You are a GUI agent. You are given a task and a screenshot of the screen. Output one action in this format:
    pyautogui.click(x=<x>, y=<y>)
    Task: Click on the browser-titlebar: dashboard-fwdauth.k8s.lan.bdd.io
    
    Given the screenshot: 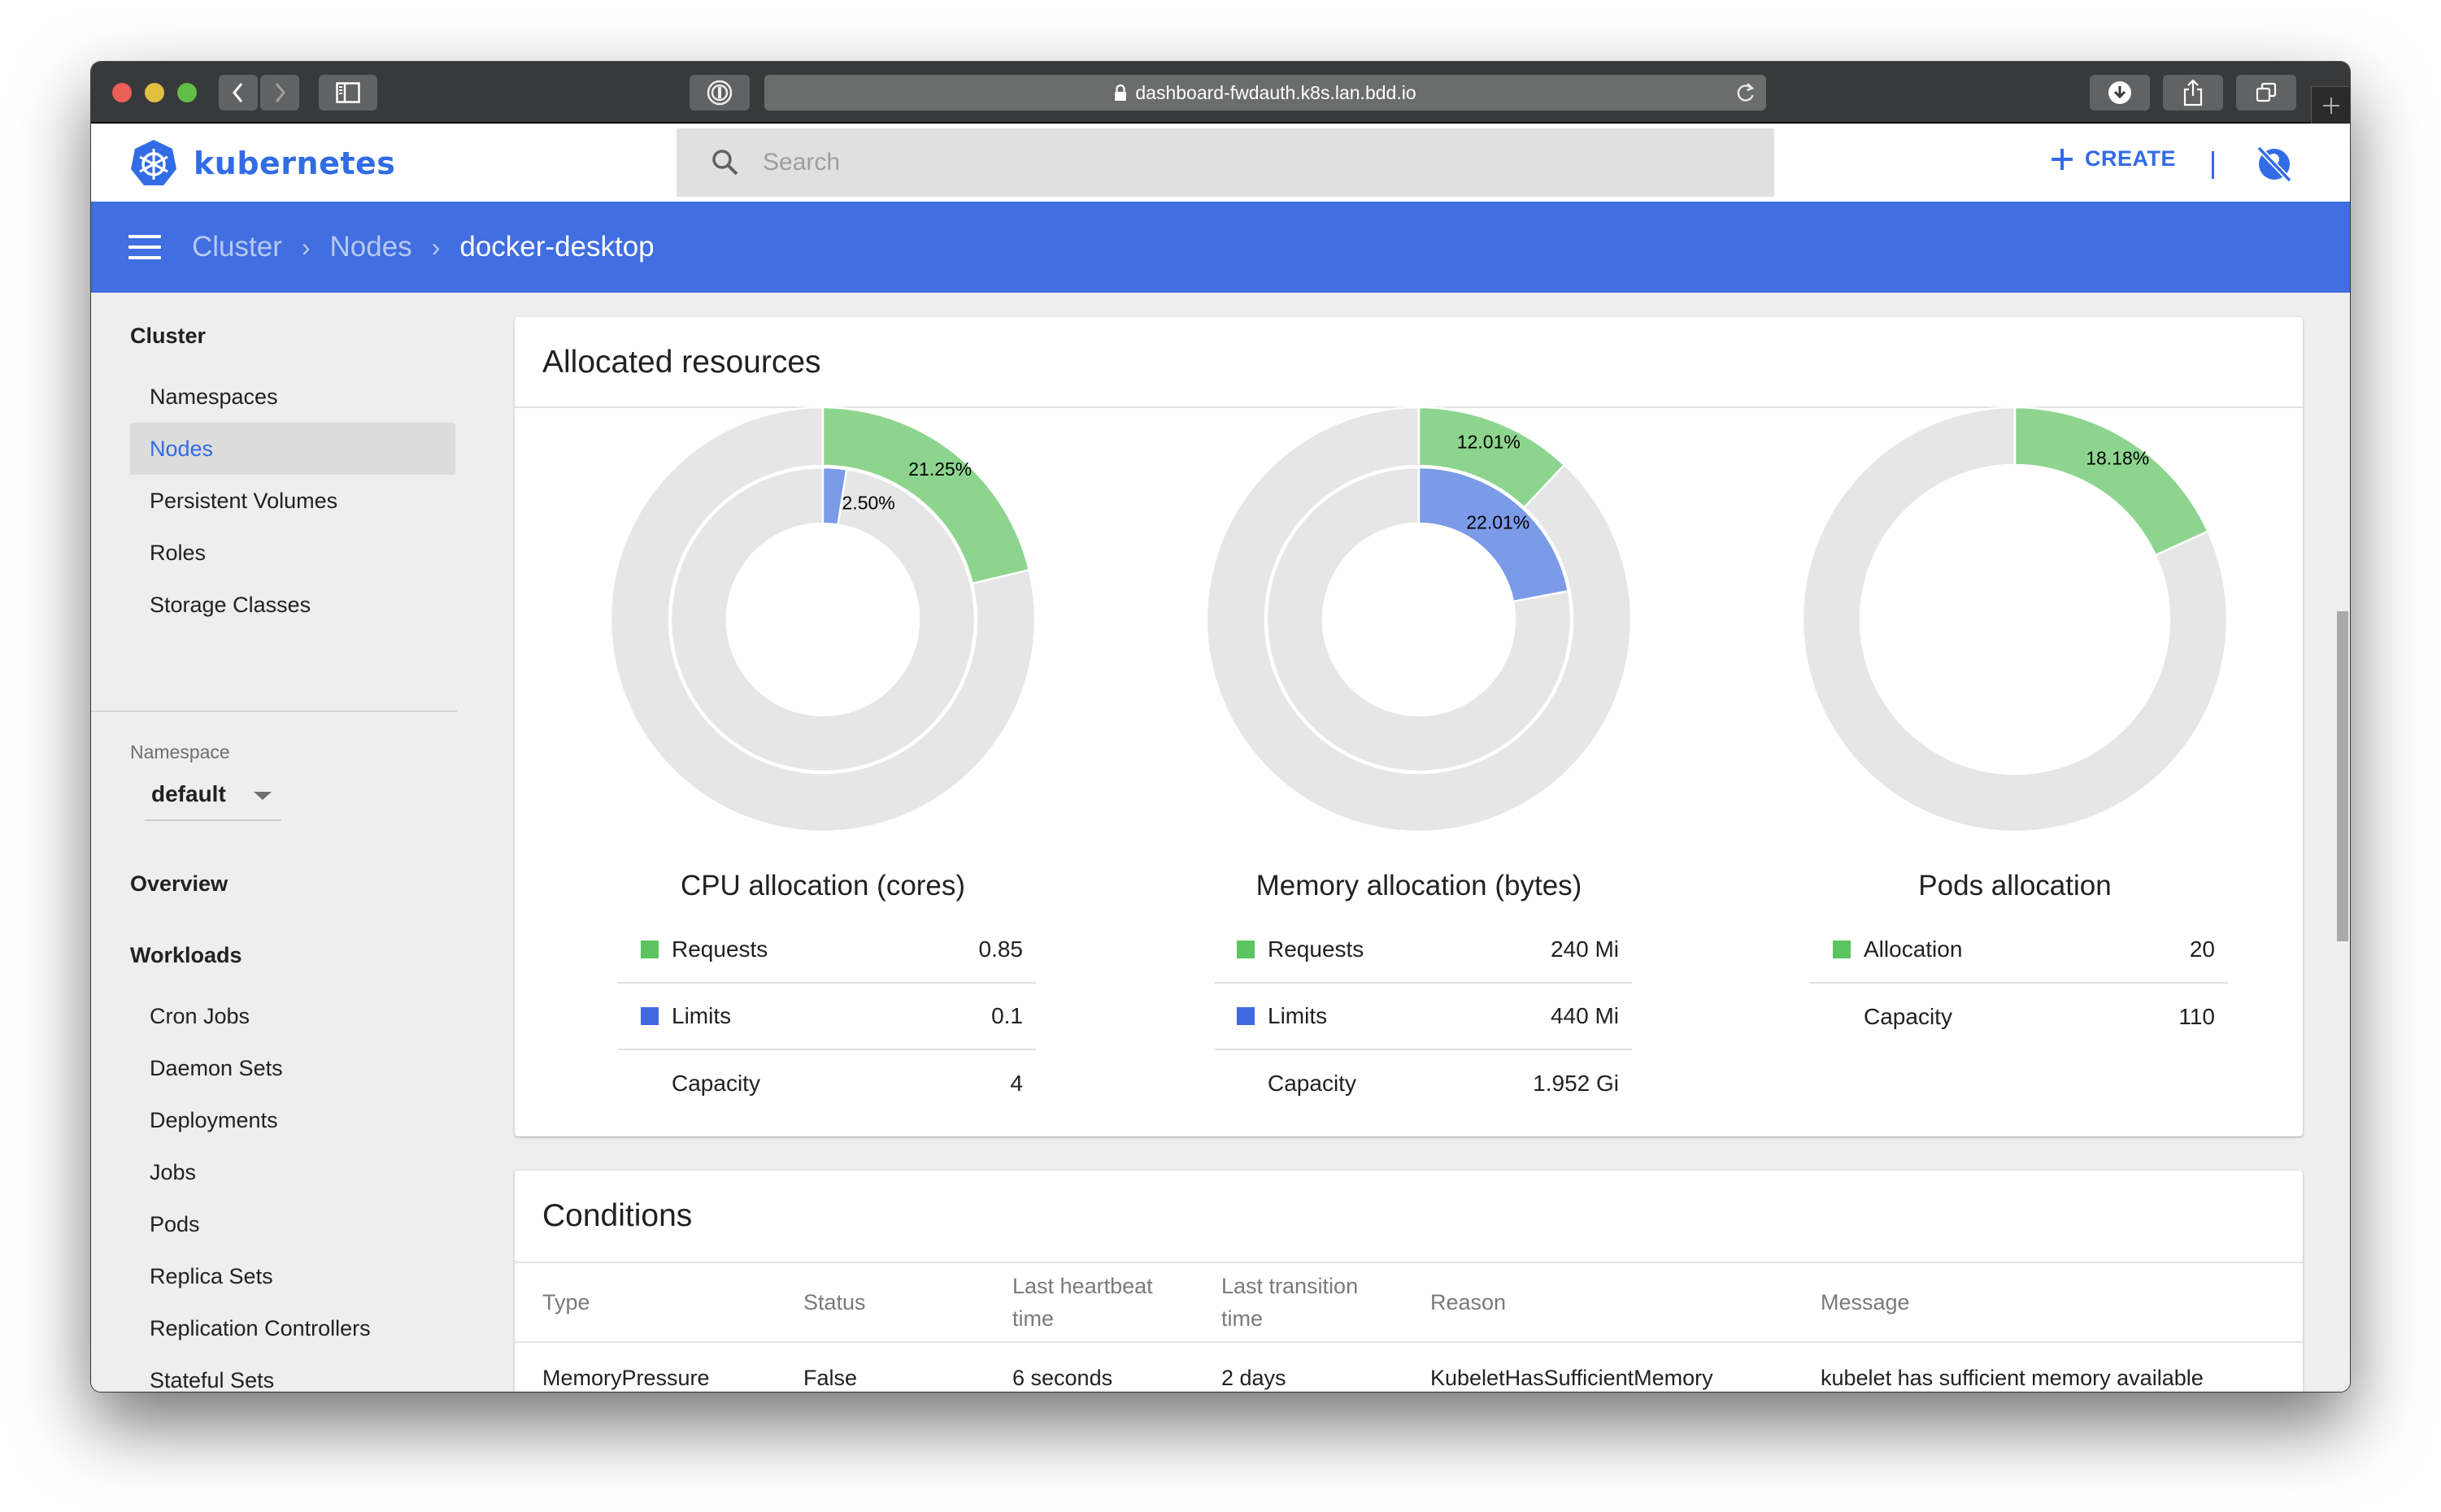 What is the action you would take?
    pyautogui.click(x=1221, y=93)
    